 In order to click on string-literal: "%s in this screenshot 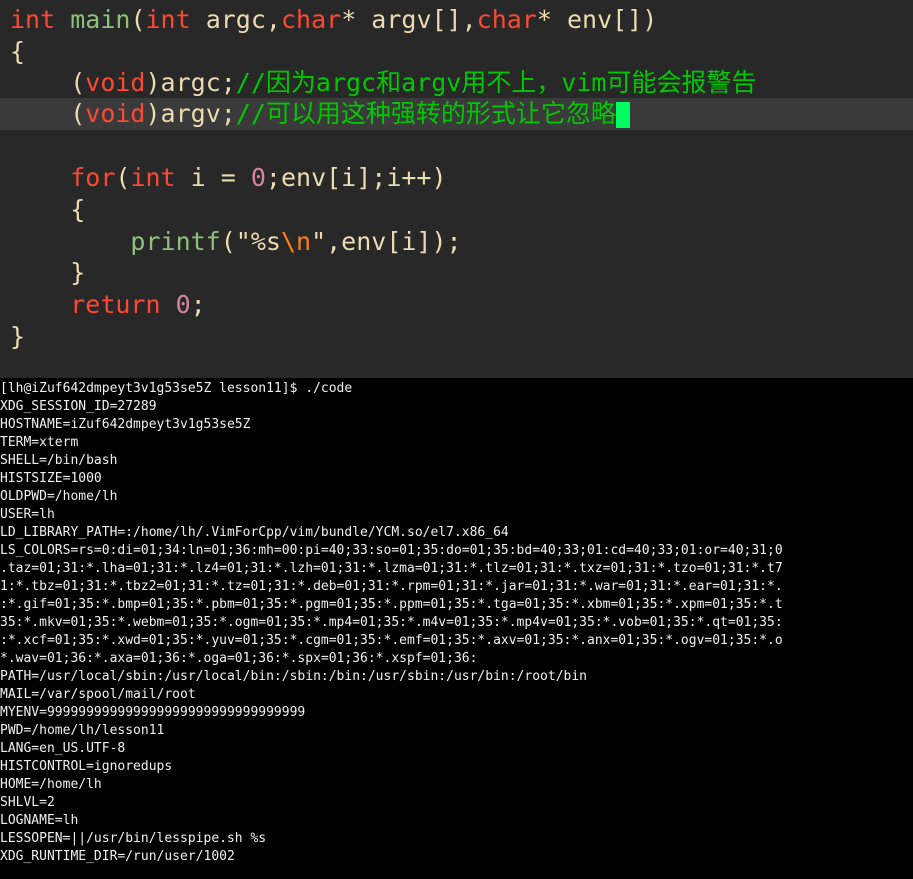, I will do `click(258, 241)`.